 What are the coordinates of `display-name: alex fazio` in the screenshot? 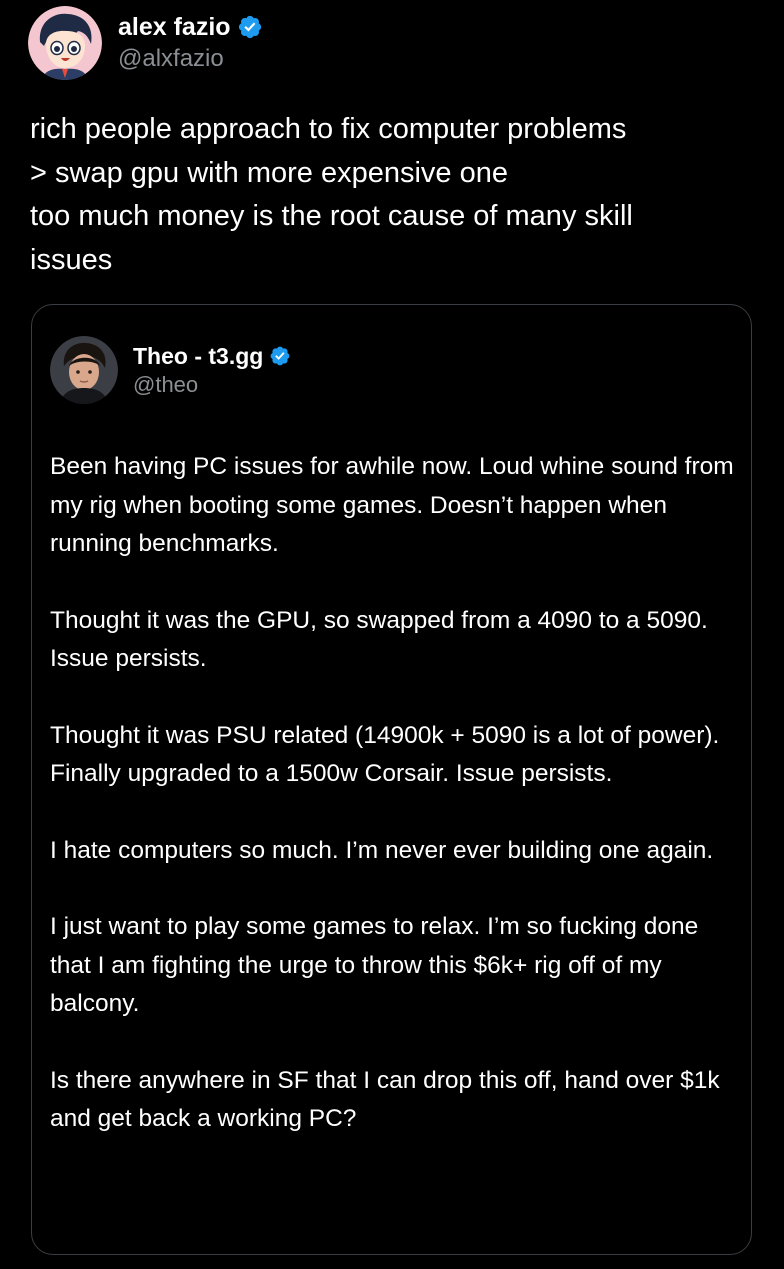 It's located at (174, 27).